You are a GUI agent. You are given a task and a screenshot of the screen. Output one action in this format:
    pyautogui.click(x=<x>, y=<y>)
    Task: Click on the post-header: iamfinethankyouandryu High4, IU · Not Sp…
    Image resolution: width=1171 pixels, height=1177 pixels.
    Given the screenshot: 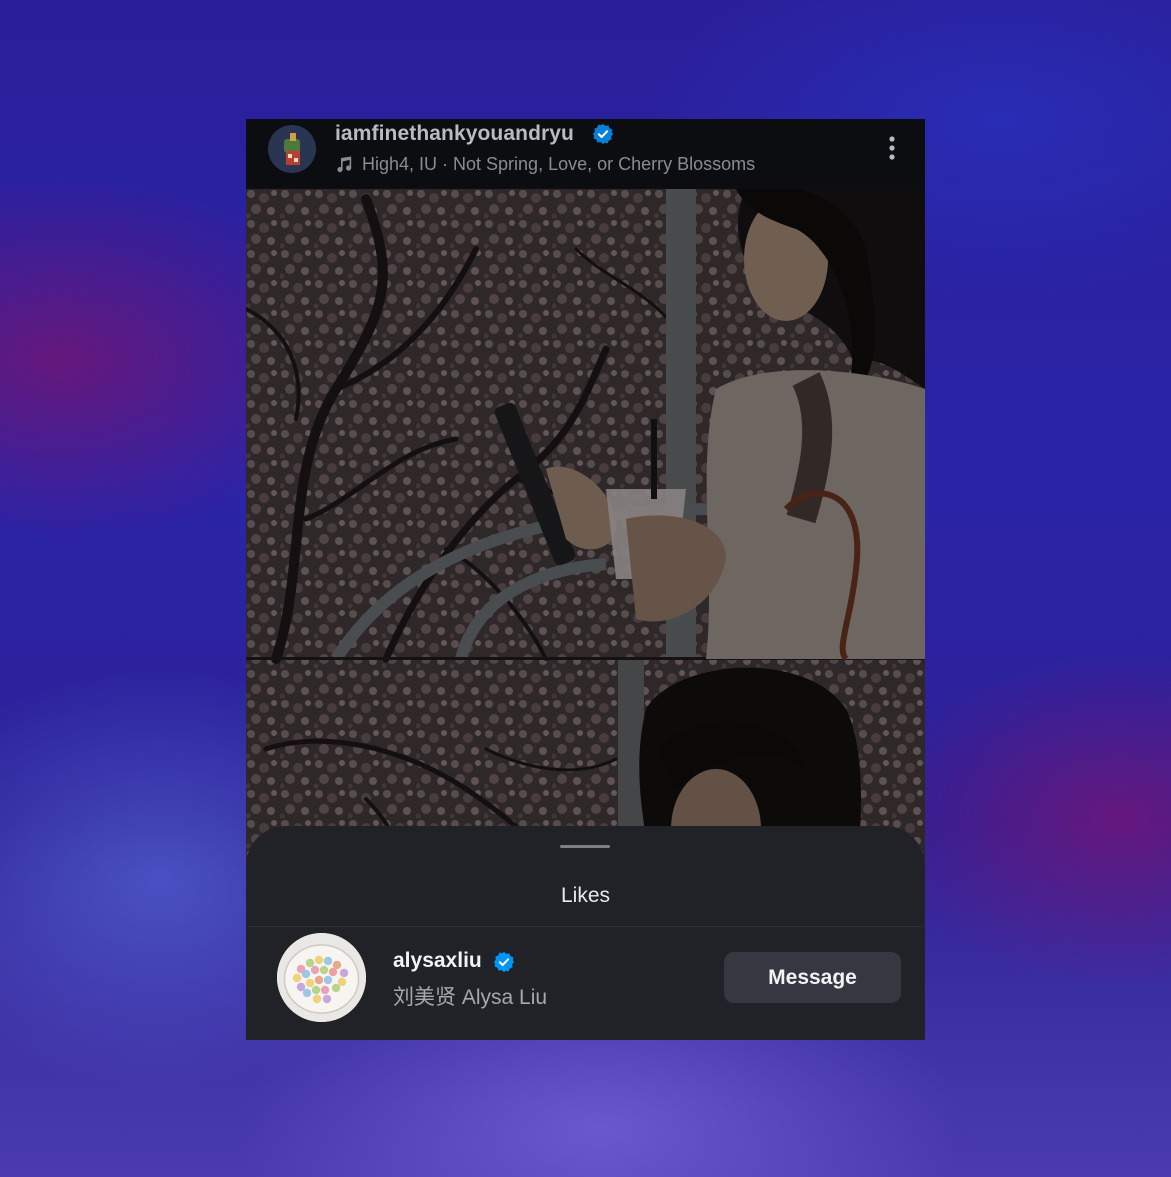 What is the action you would take?
    pyautogui.click(x=585, y=154)
    